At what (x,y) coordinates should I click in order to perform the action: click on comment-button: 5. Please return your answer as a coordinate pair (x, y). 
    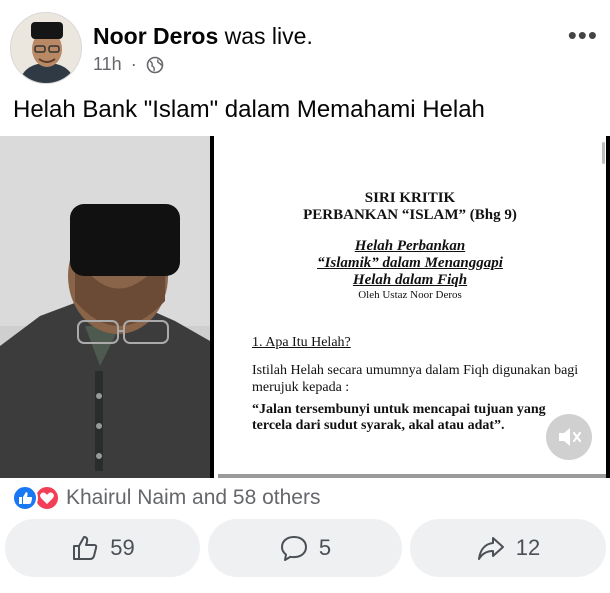
    Looking at the image, I should click on (305, 548).